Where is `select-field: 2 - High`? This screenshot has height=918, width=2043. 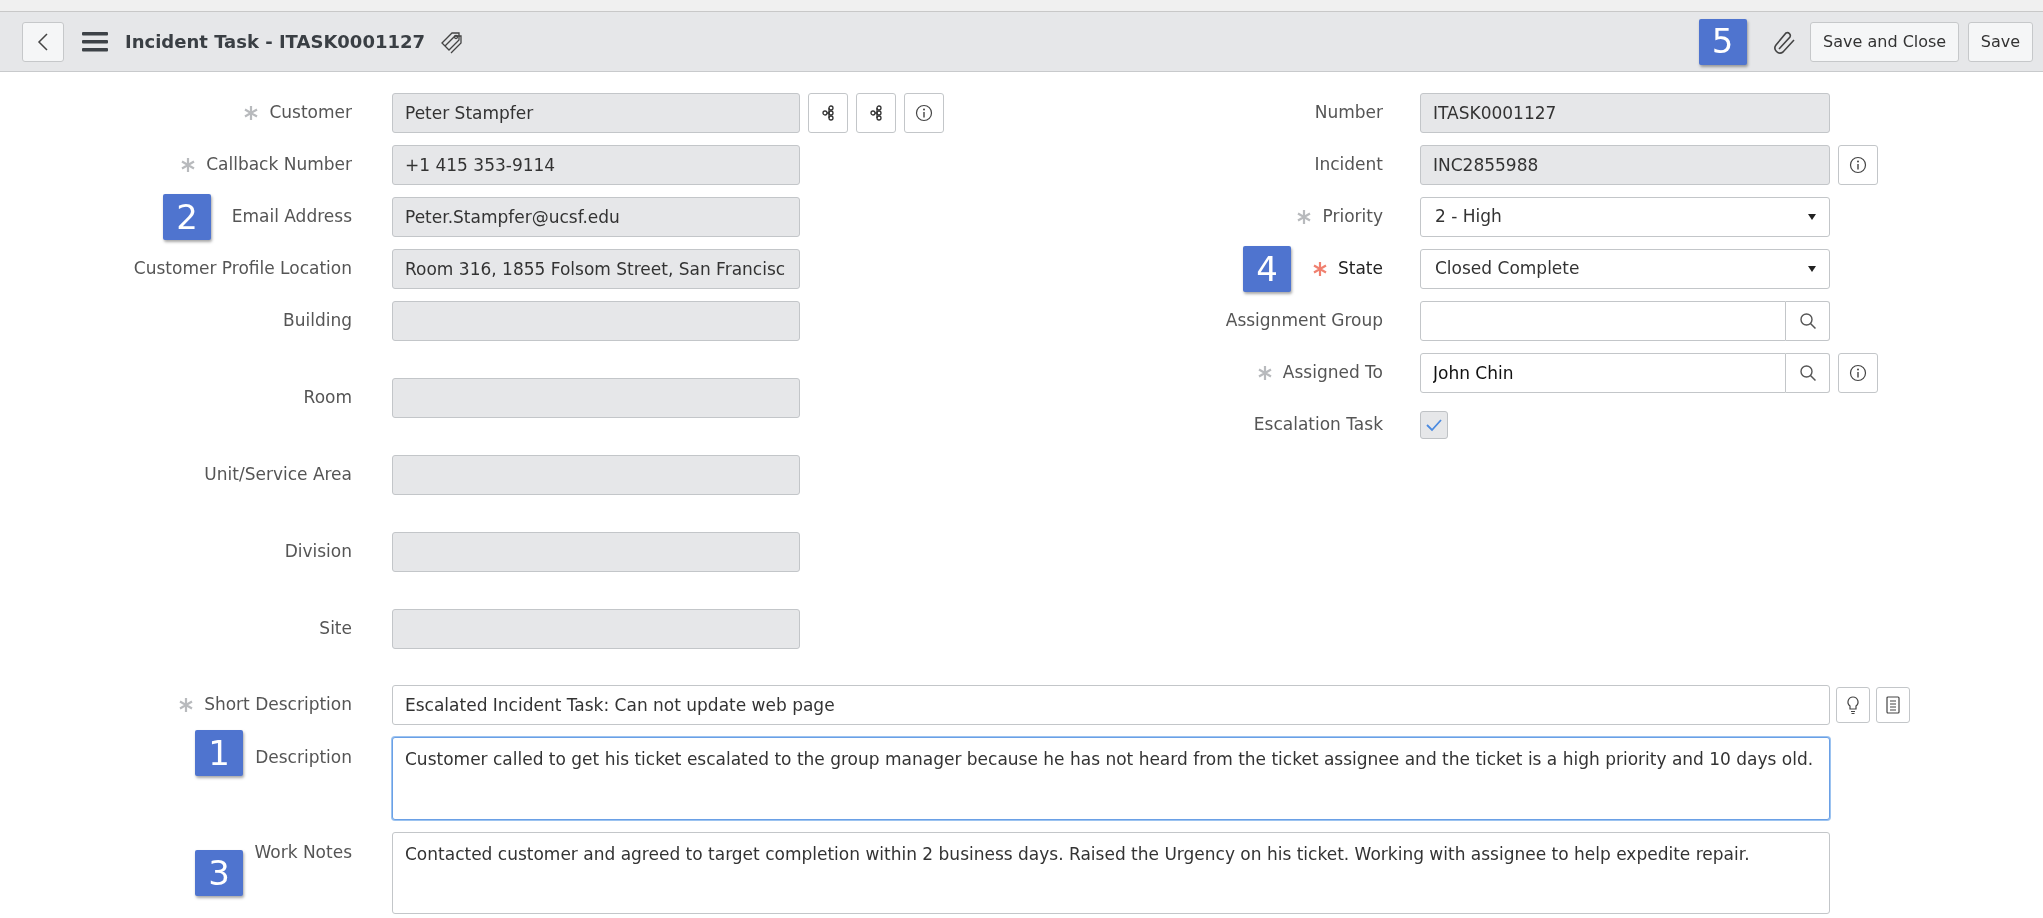
select-field: 2 - High is located at coordinates (1625, 217).